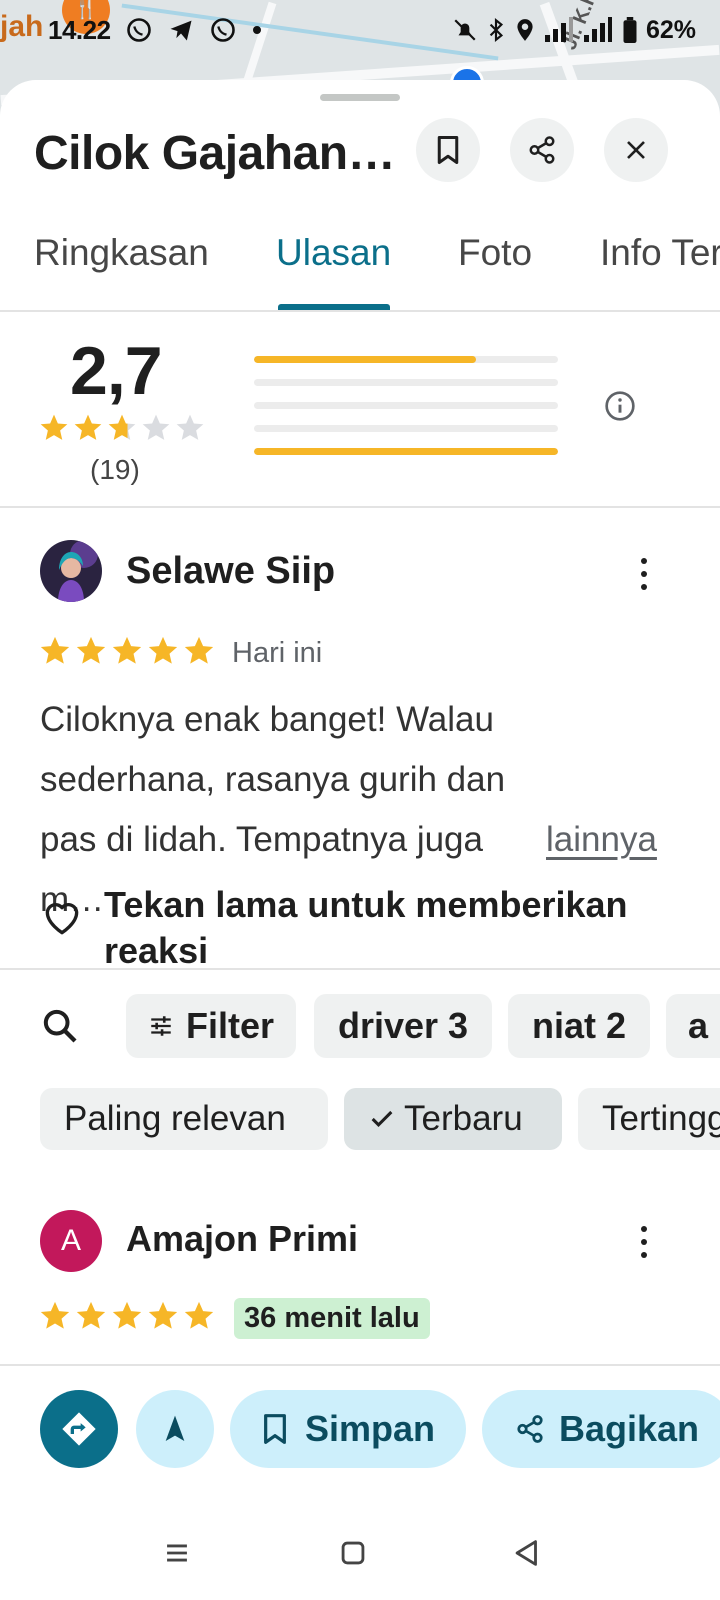 This screenshot has width=720, height=1600. I want to click on drag-handle, so click(360, 97).